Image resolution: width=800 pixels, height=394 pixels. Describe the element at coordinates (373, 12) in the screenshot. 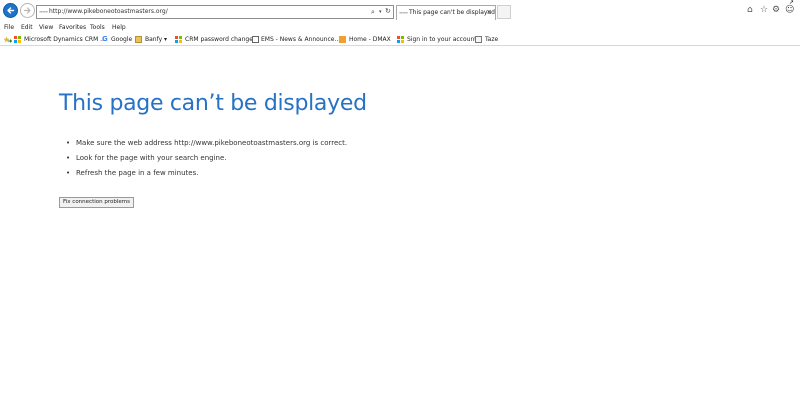

I see `search-icon: ⌕` at that location.